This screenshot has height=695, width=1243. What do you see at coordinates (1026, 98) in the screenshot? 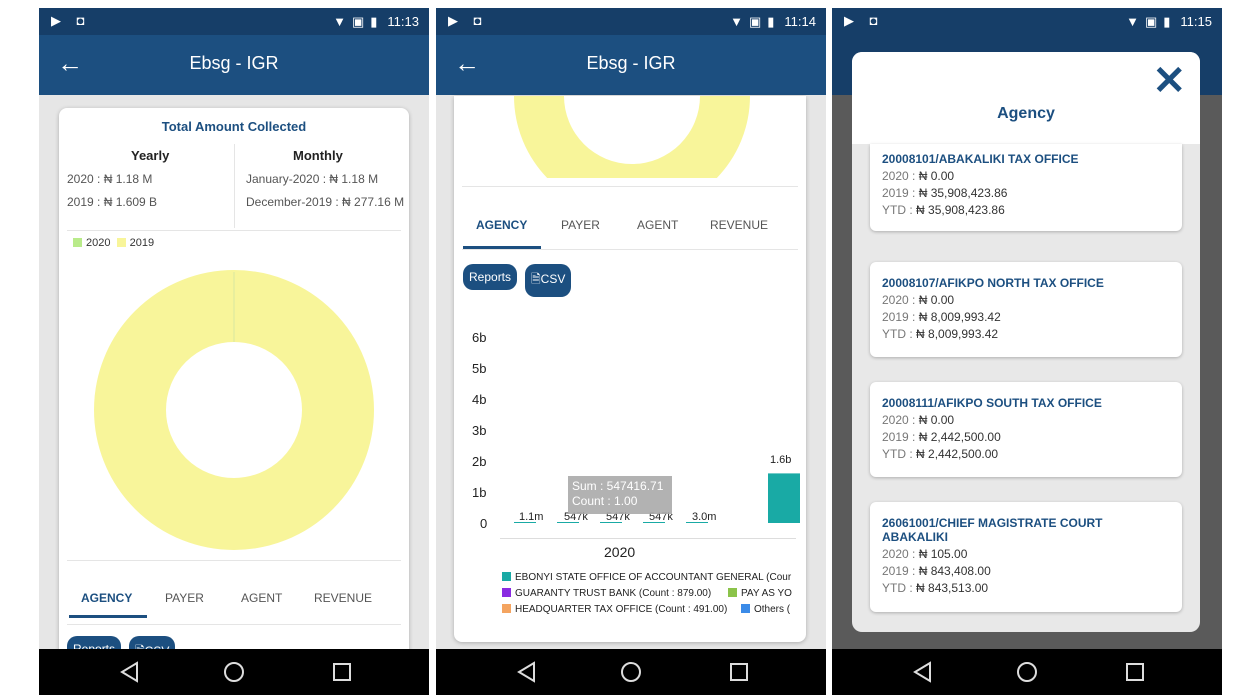
I see `modal-header: ✕ Agency` at bounding box center [1026, 98].